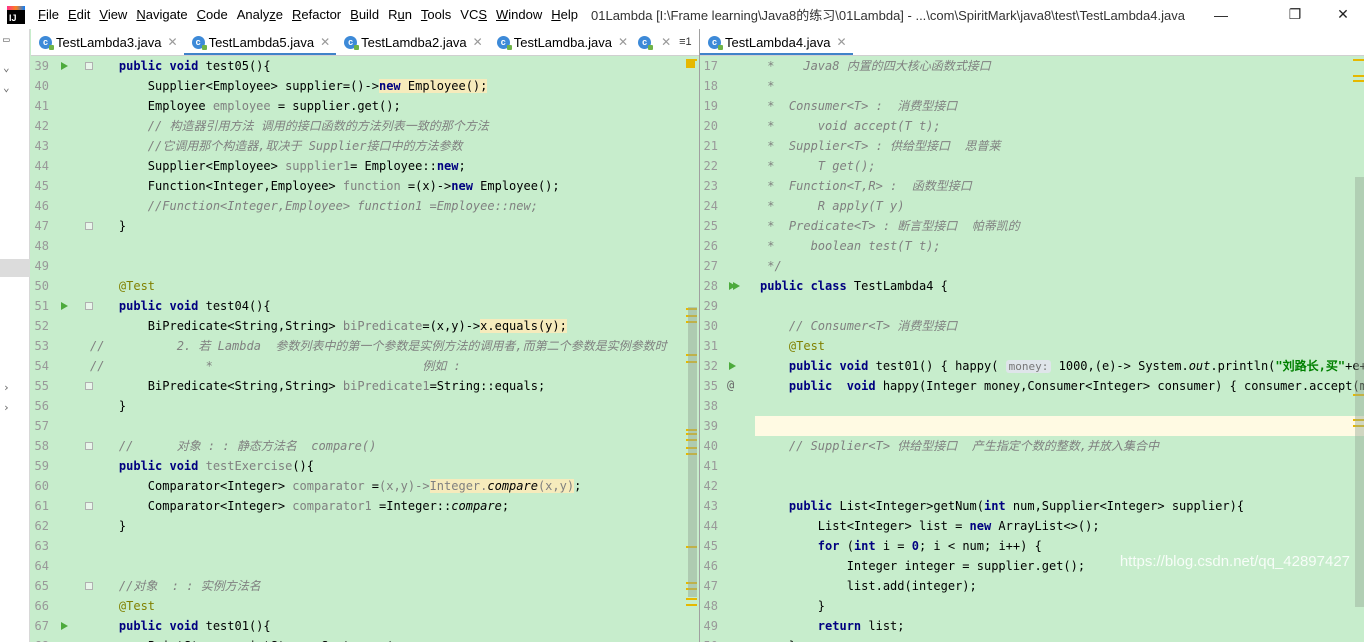 The image size is (1364, 642). Describe the element at coordinates (776, 42) in the screenshot. I see `editor-tab: c TestLambda4.java ✕` at that location.